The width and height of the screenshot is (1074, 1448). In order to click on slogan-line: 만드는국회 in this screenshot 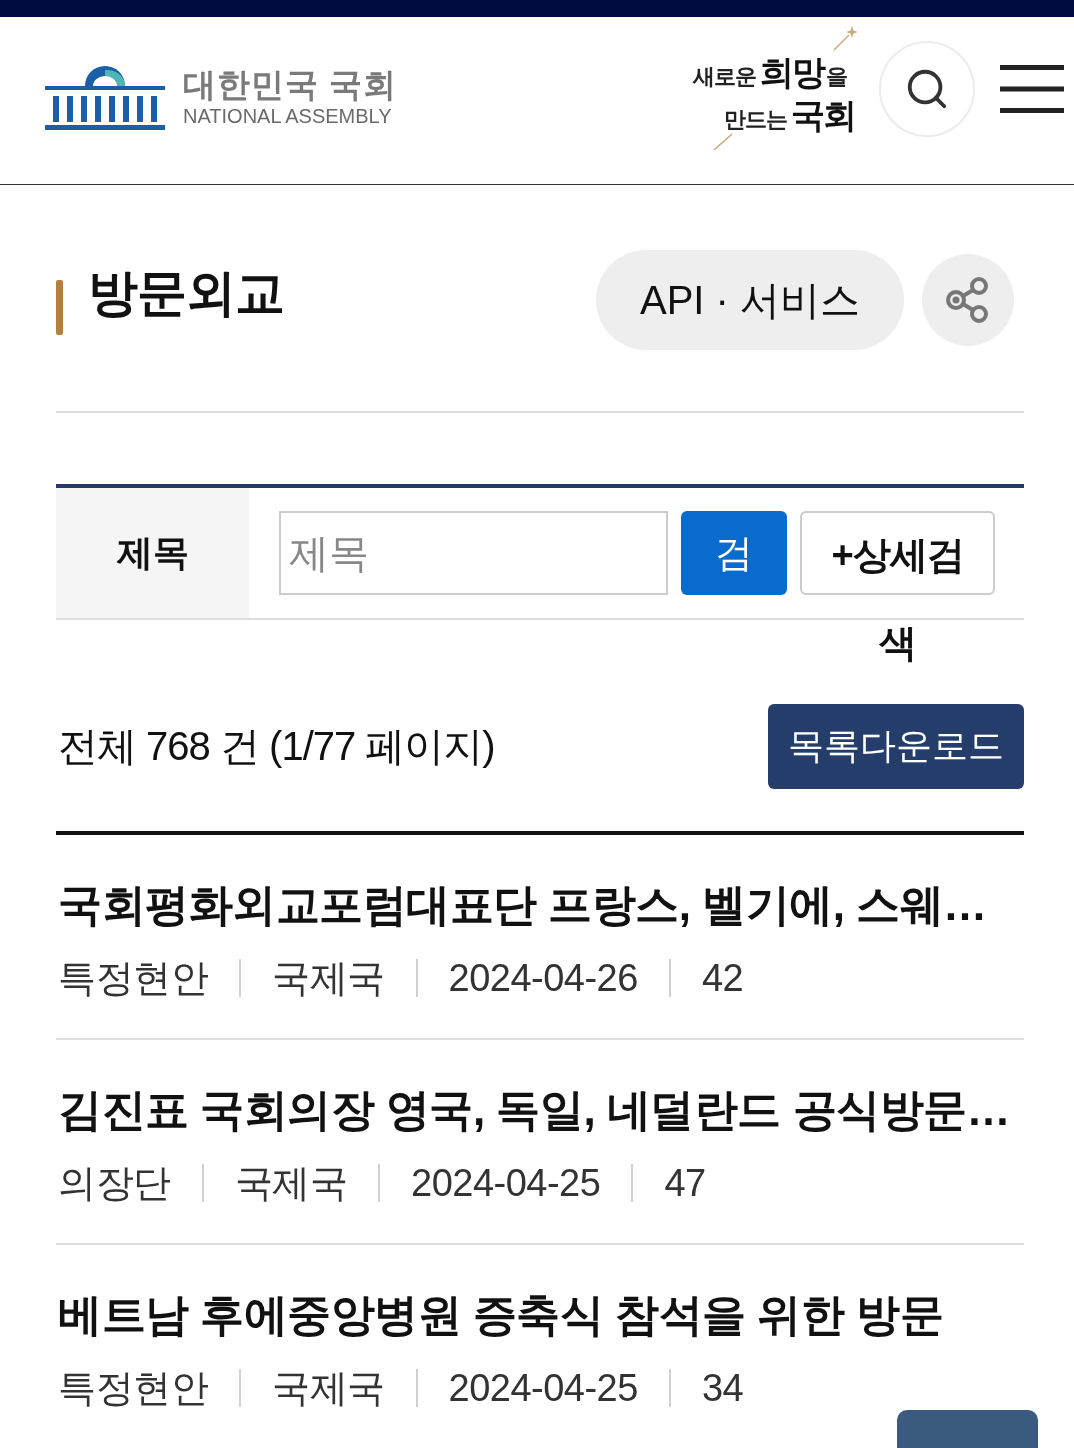, I will do `click(790, 115)`.